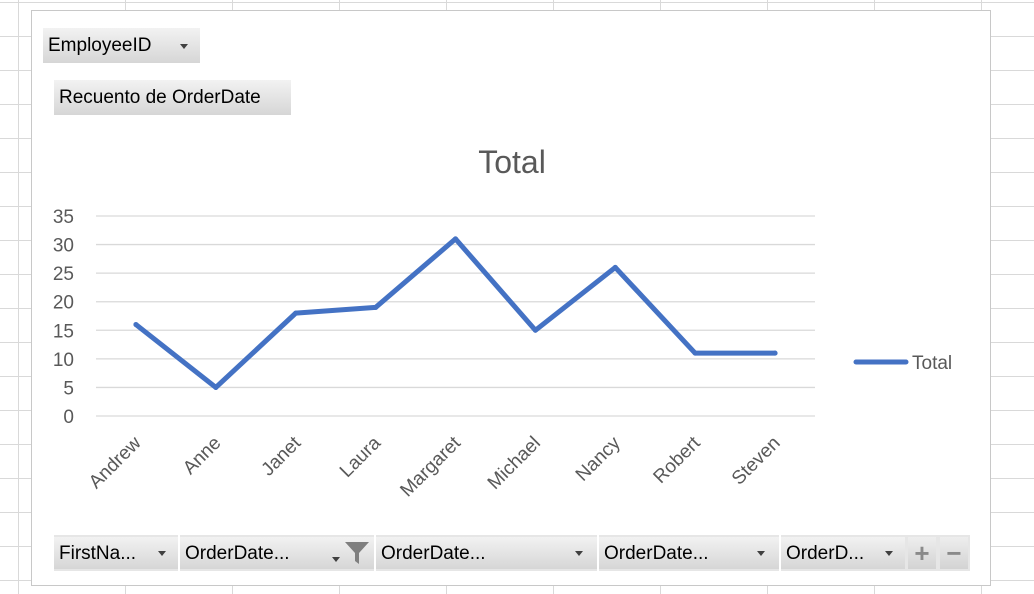  I want to click on legend-label: Total, so click(932, 363).